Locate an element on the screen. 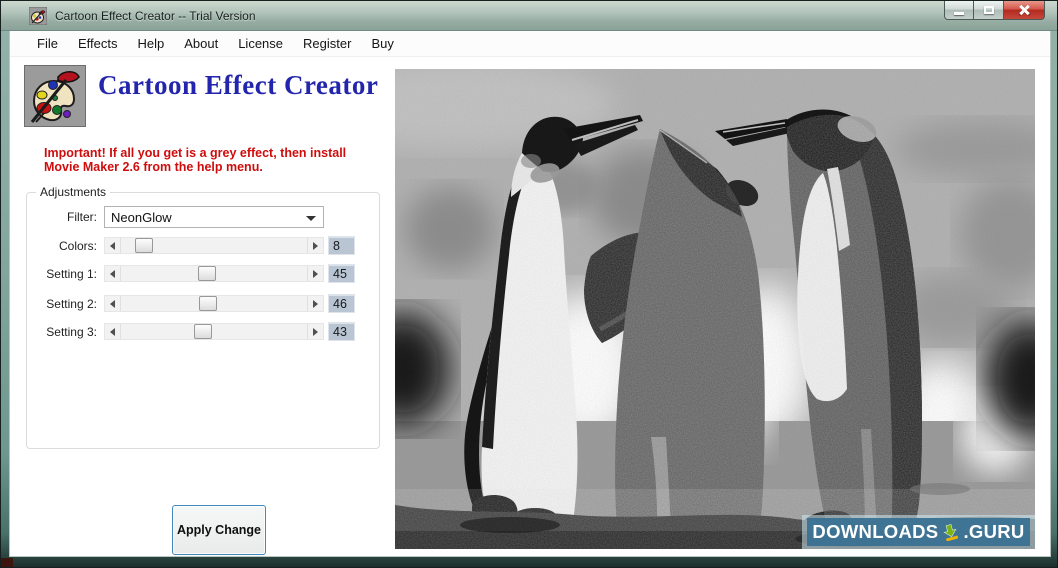 This screenshot has height=568, width=1058. desktop-corner is located at coordinates (7, 562).